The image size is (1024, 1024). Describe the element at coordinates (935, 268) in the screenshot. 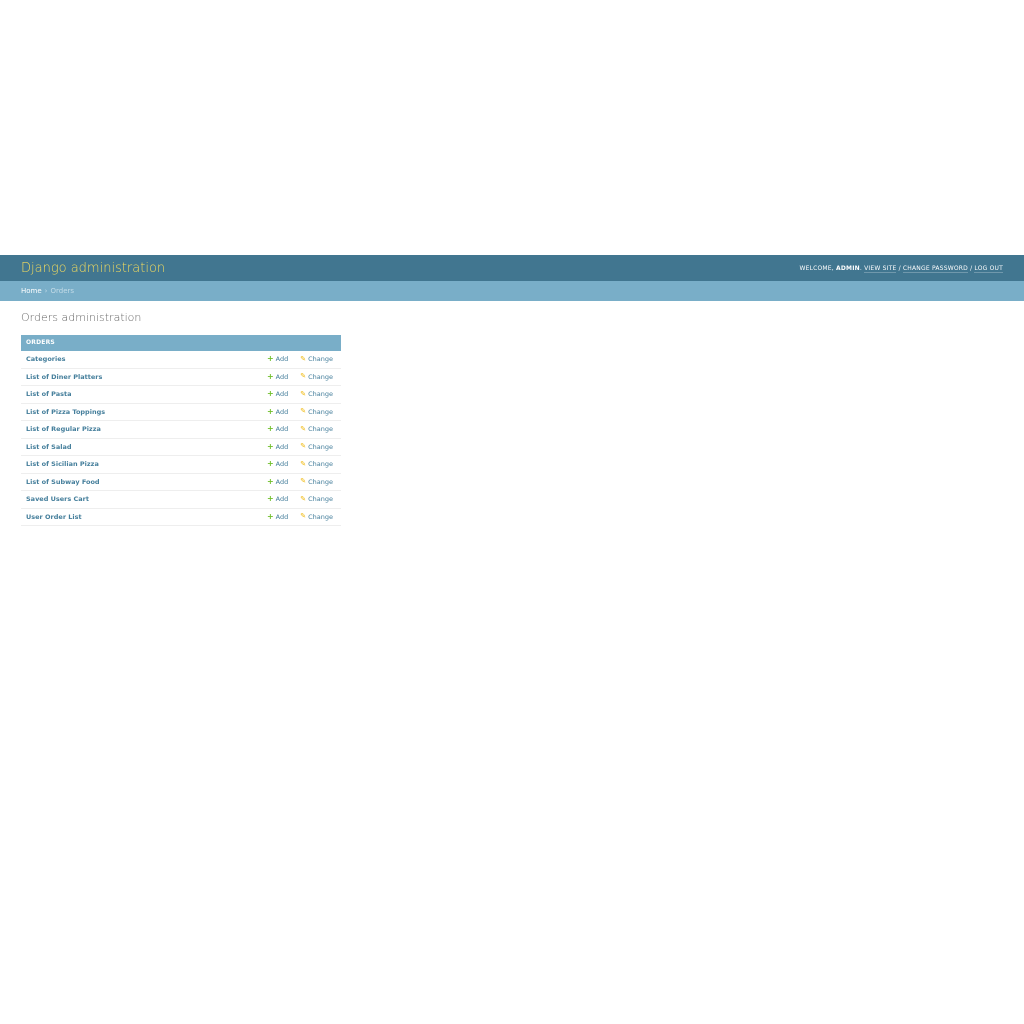

I see `change-password-link: Change password` at that location.